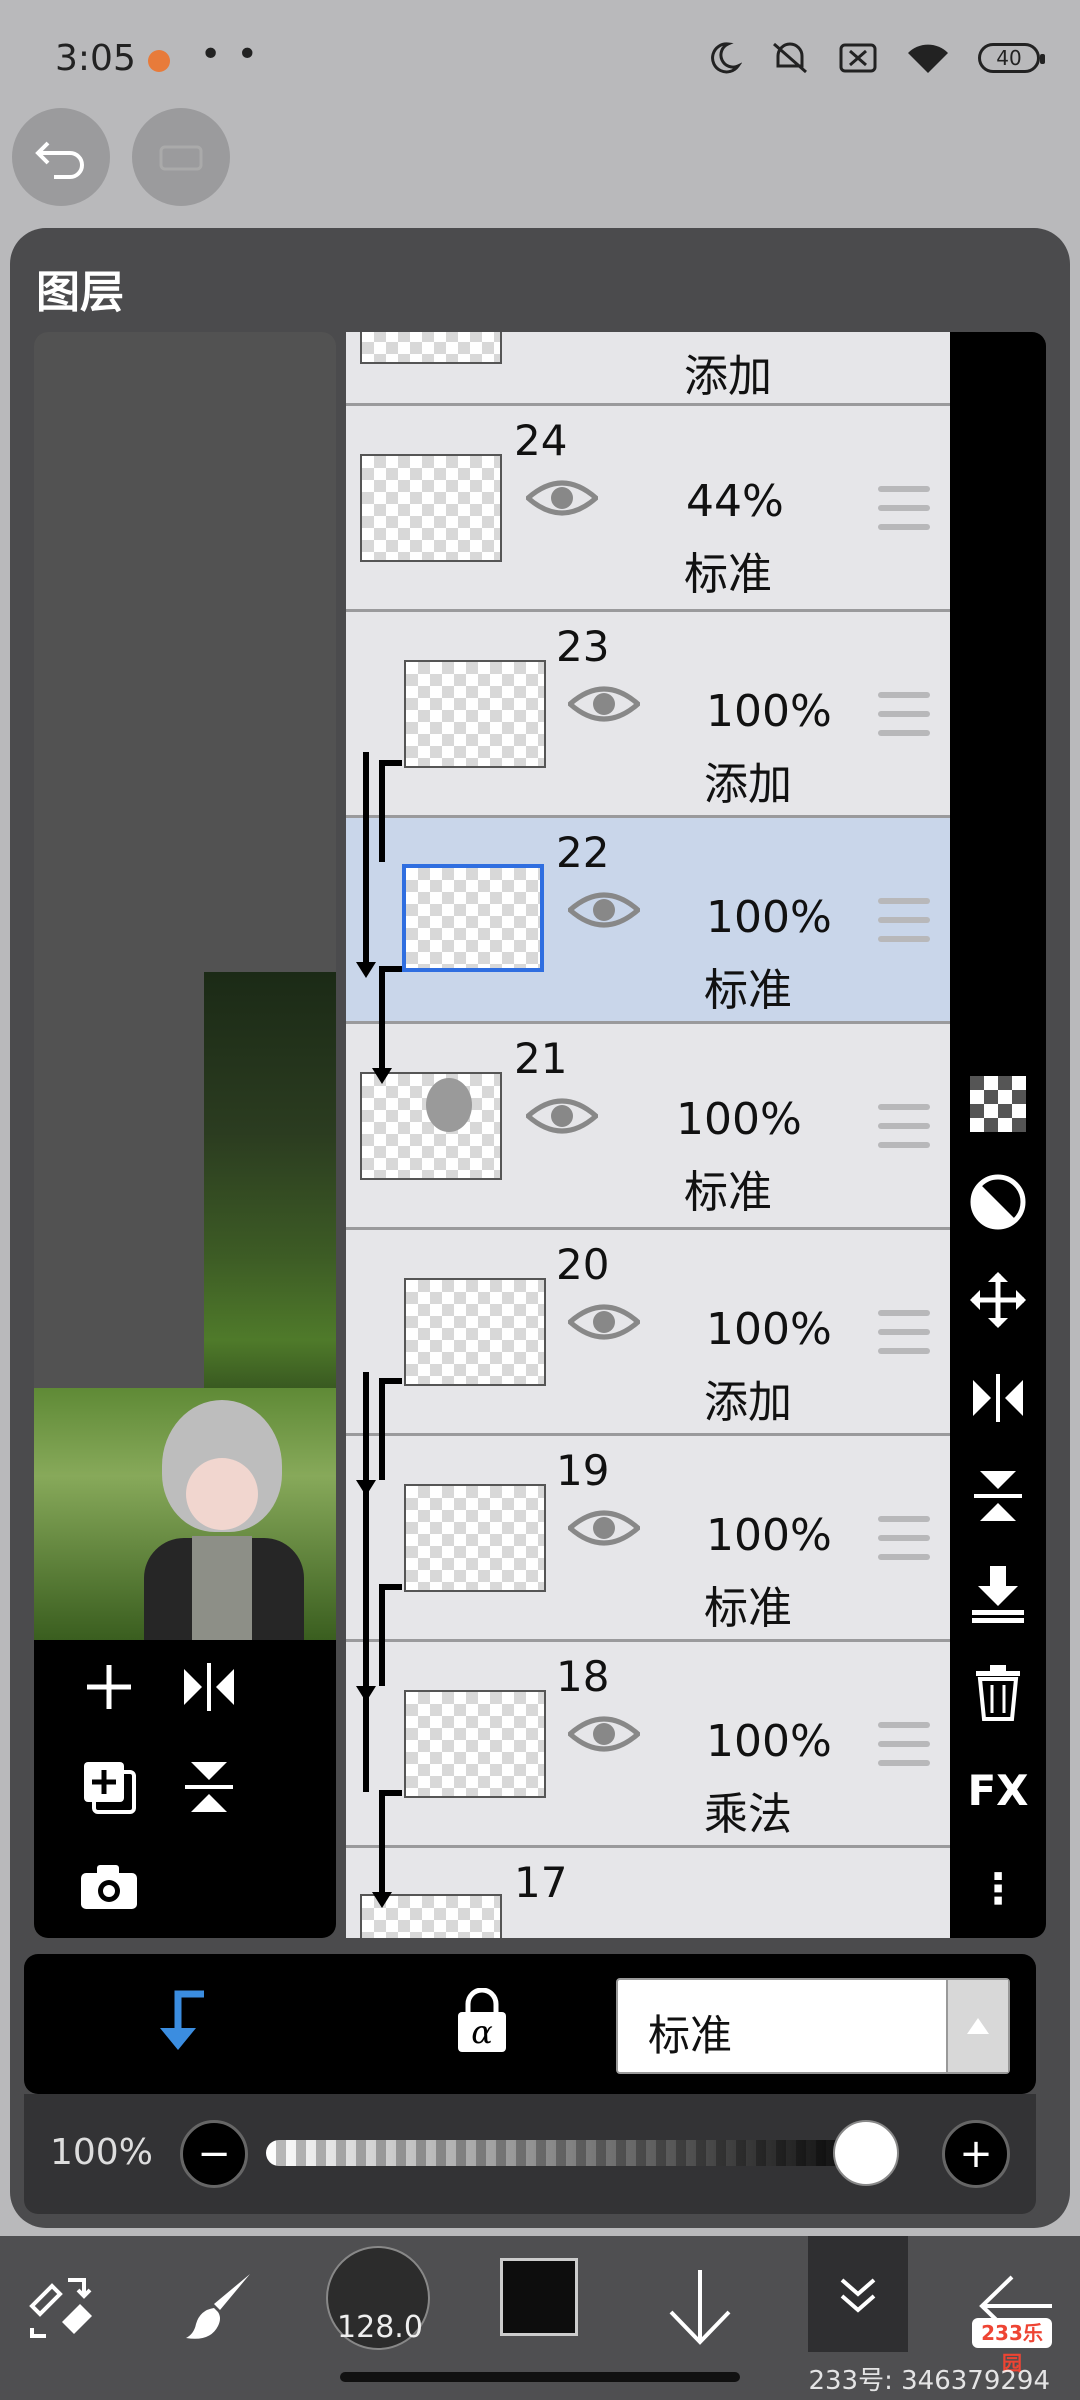 The width and height of the screenshot is (1080, 2400). I want to click on merge-down-button, so click(998, 1594).